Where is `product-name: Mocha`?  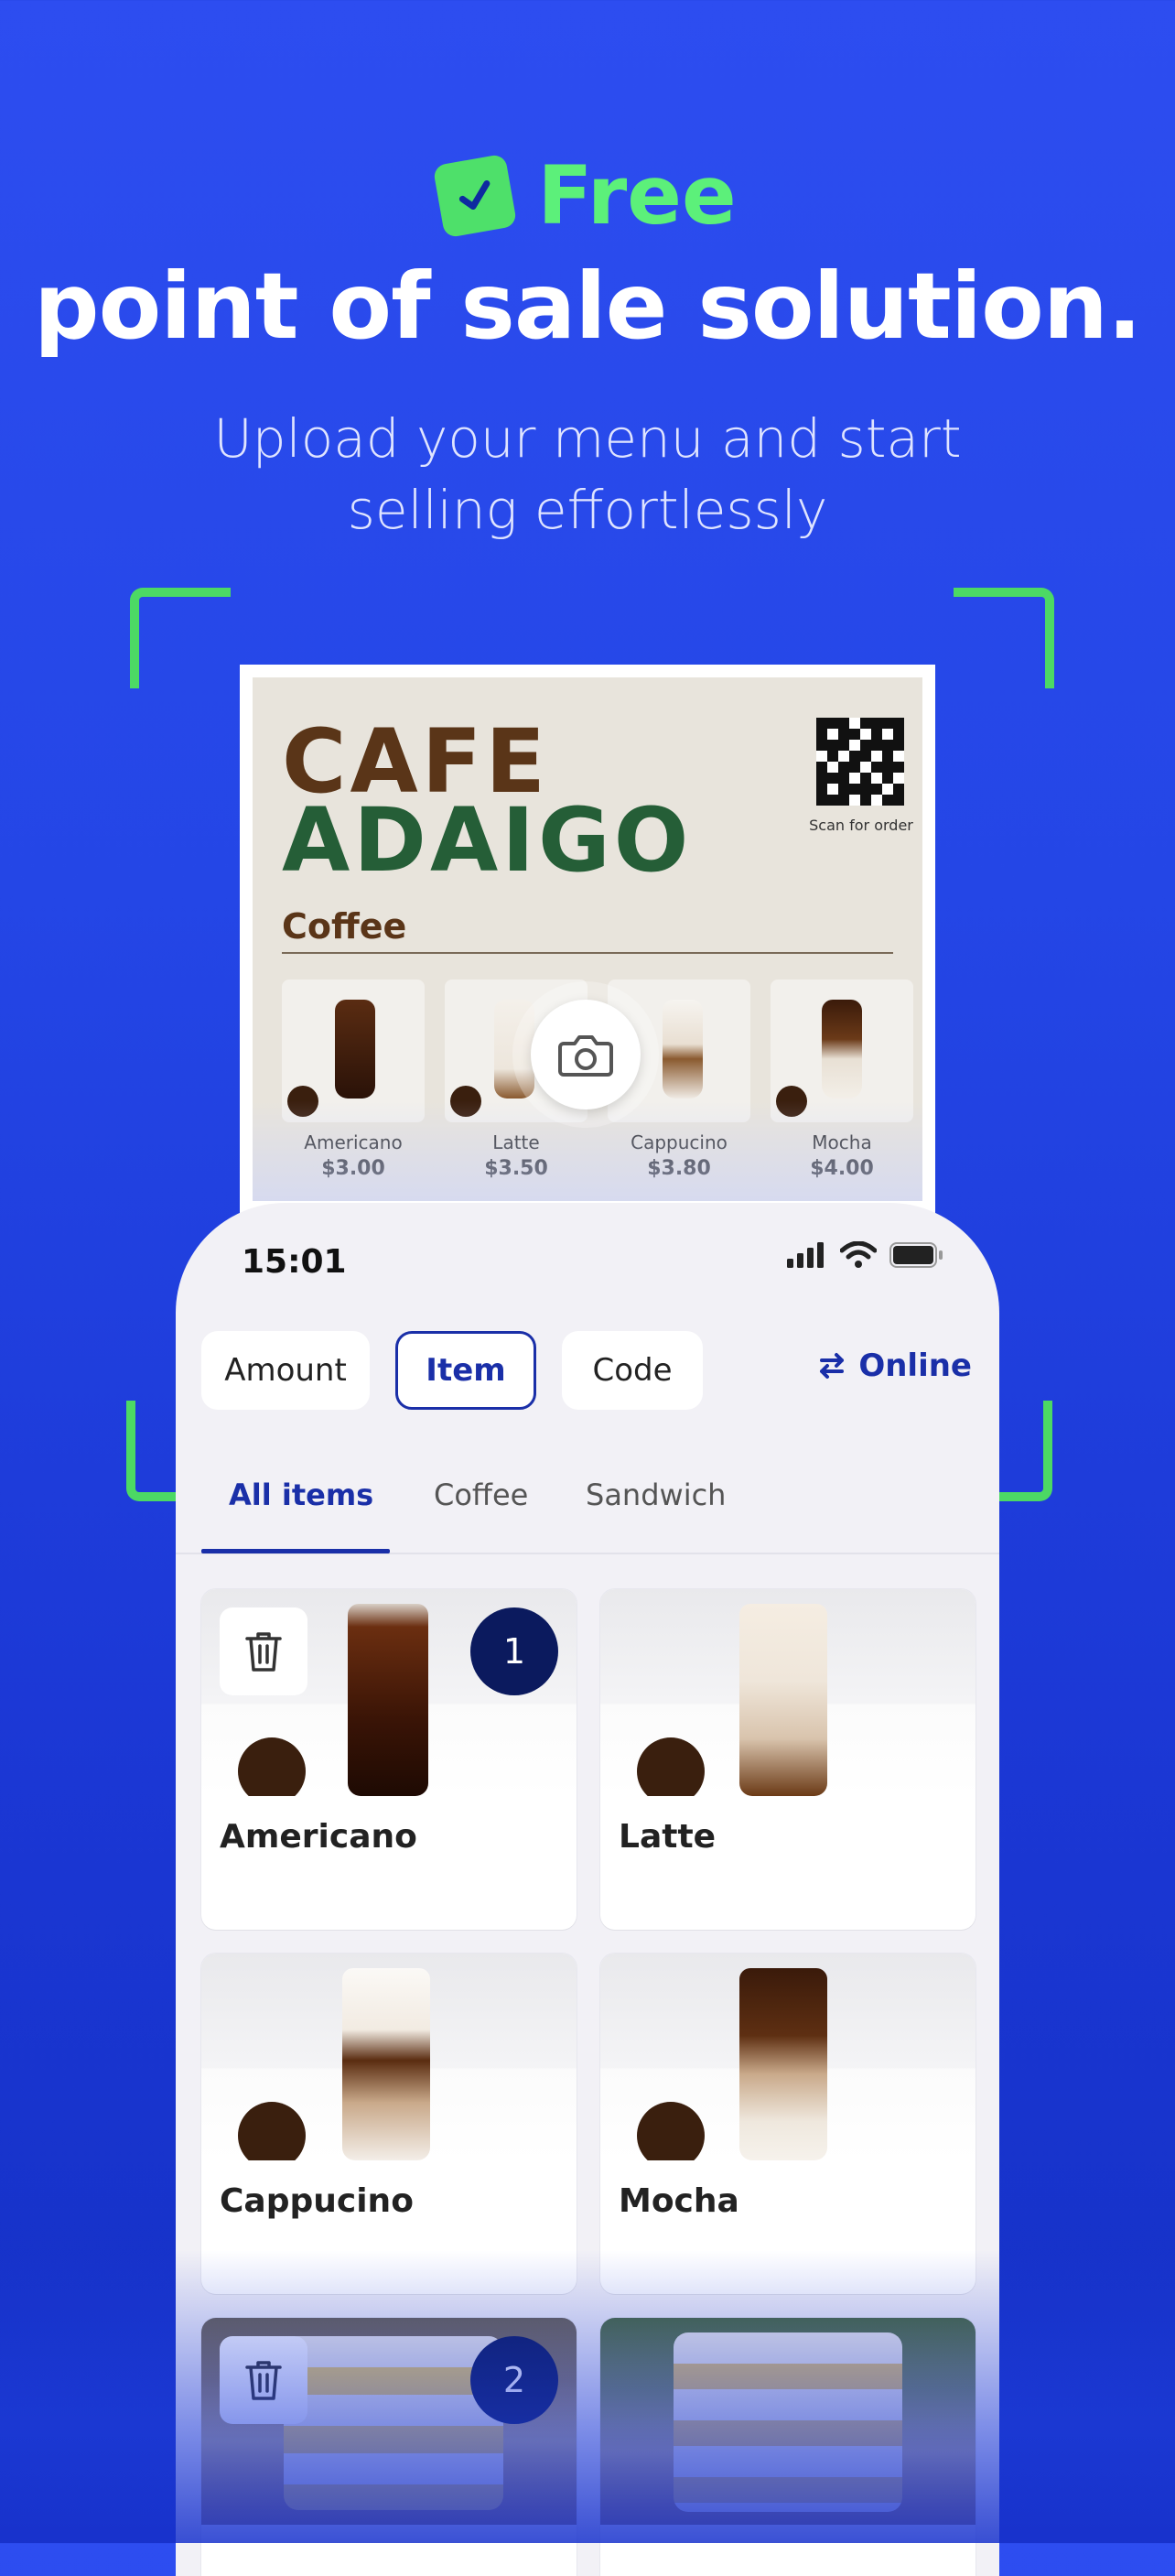 product-name: Mocha is located at coordinates (679, 2201).